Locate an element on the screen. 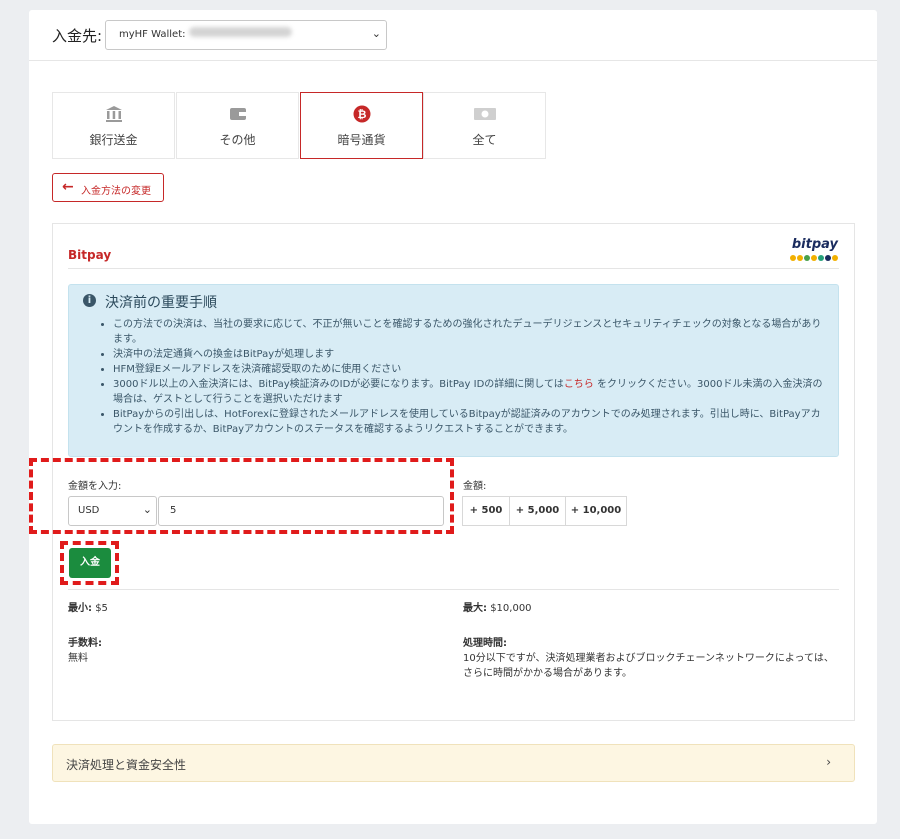 This screenshot has width=900, height=839. quick-amount-label: 金額: is located at coordinates (475, 486).